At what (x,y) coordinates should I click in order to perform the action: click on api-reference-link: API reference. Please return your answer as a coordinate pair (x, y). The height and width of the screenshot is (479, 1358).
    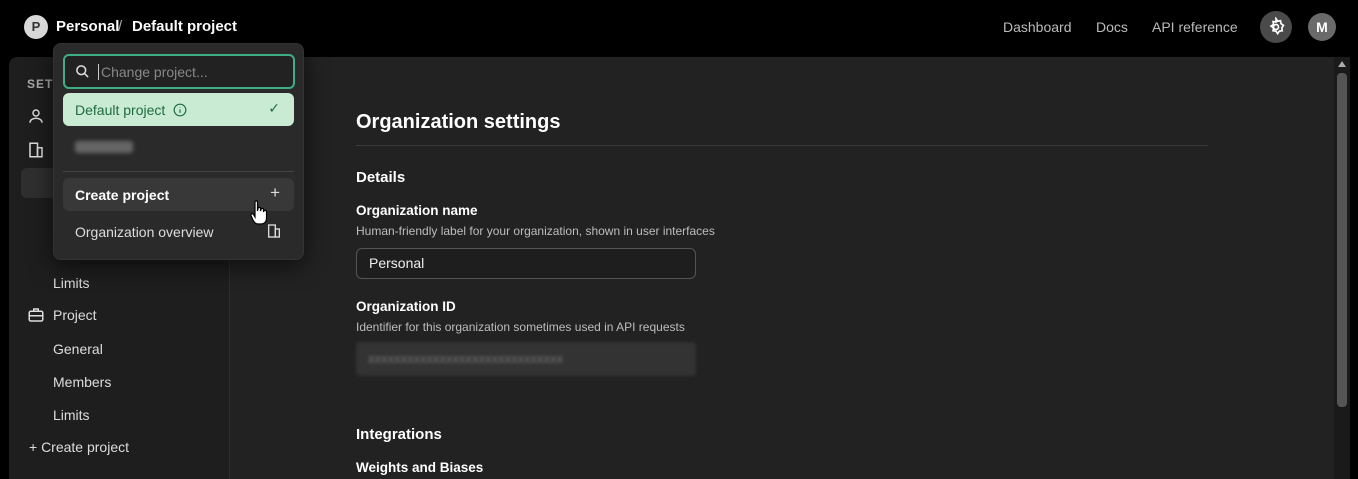
    Looking at the image, I should click on (1195, 27).